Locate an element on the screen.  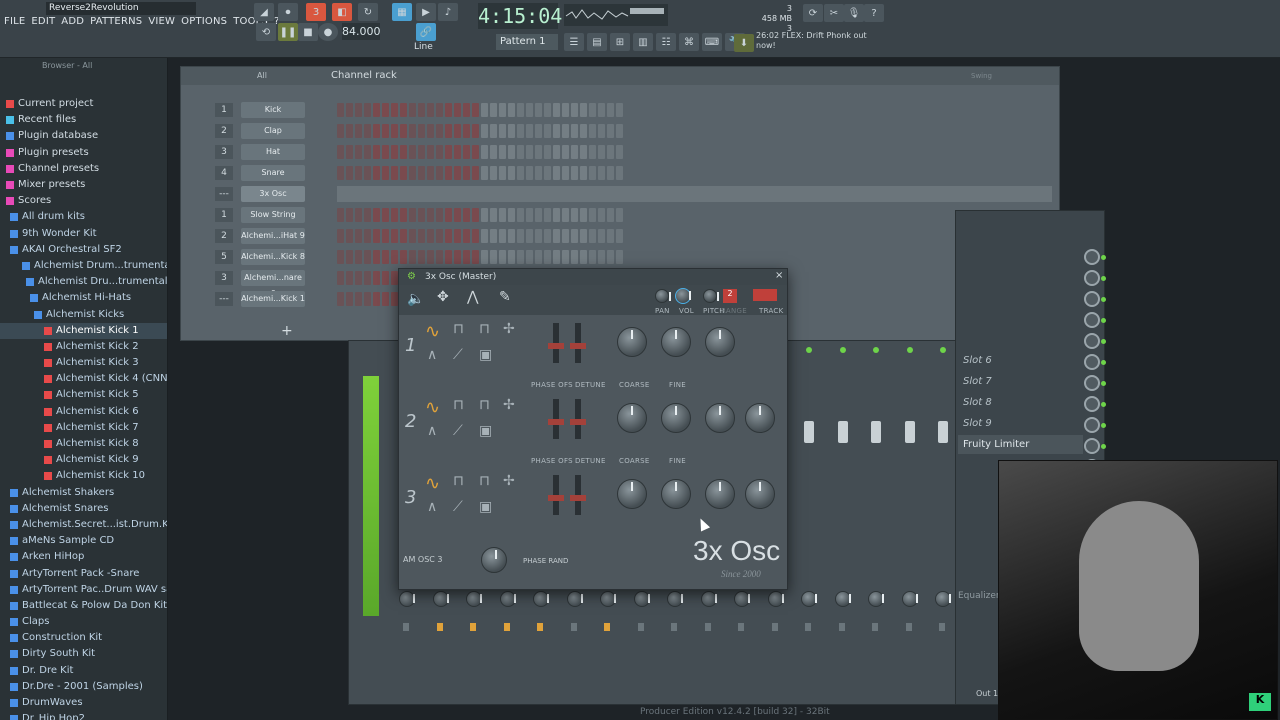
download-icon: ⬇ is located at coordinates (744, 43).